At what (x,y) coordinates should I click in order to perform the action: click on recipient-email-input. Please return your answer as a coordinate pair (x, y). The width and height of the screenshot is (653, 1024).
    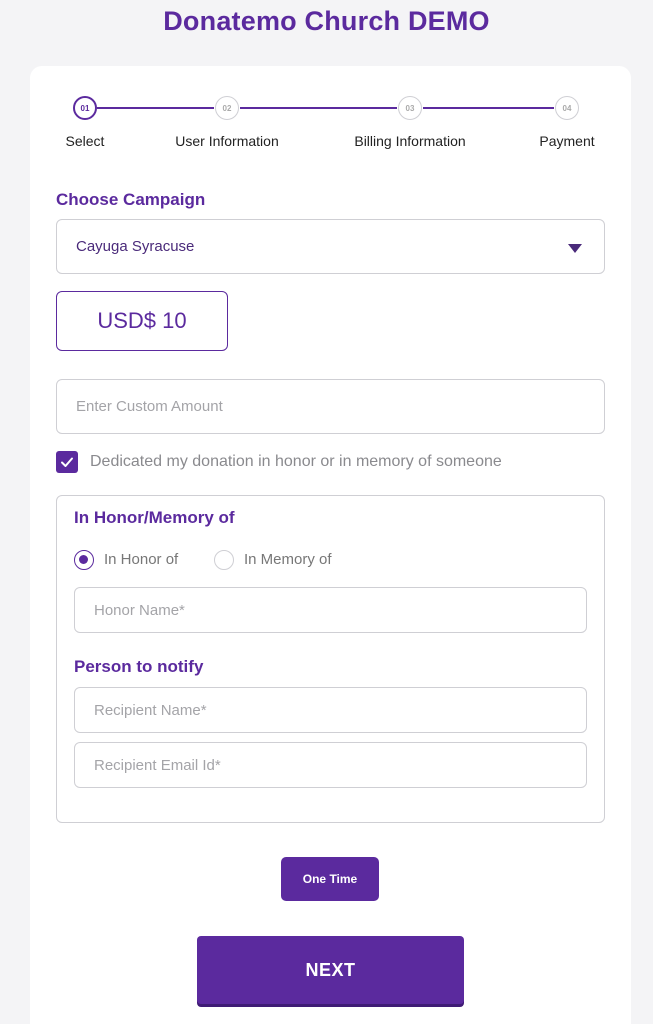
    Looking at the image, I should click on (330, 765).